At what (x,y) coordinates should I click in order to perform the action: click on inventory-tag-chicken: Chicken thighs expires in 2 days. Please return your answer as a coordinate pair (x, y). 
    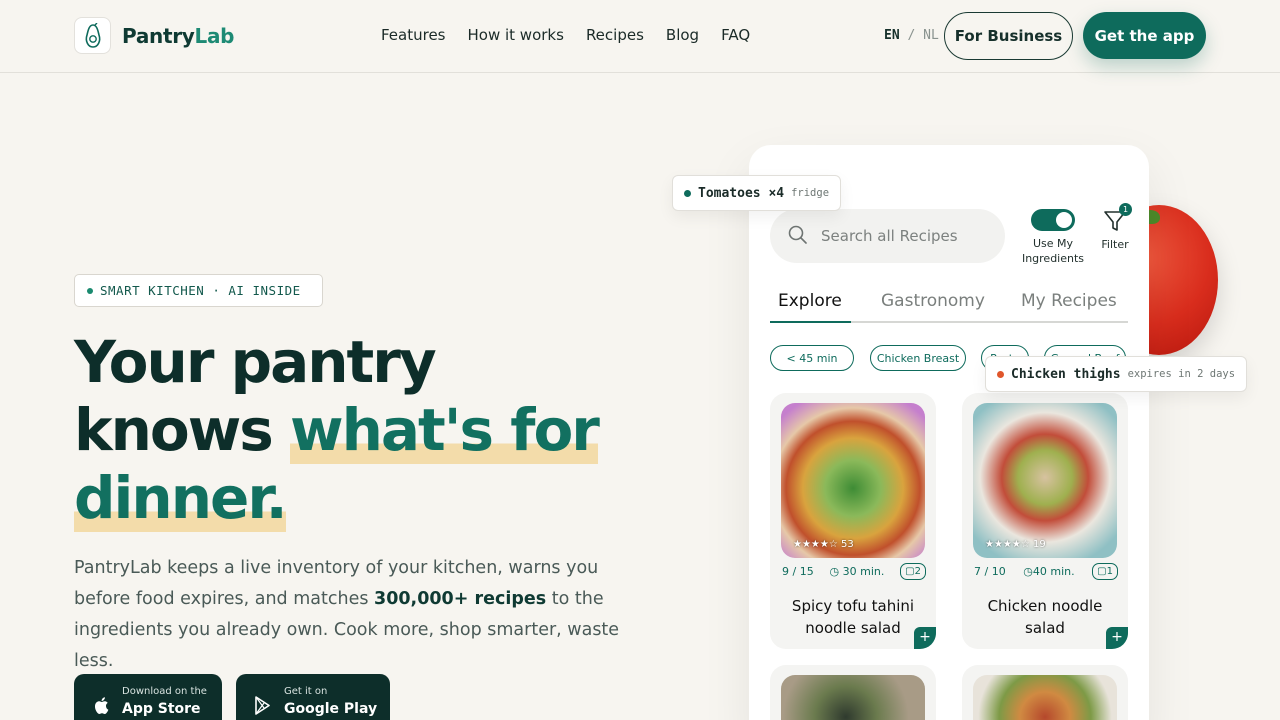
    Looking at the image, I should click on (1116, 374).